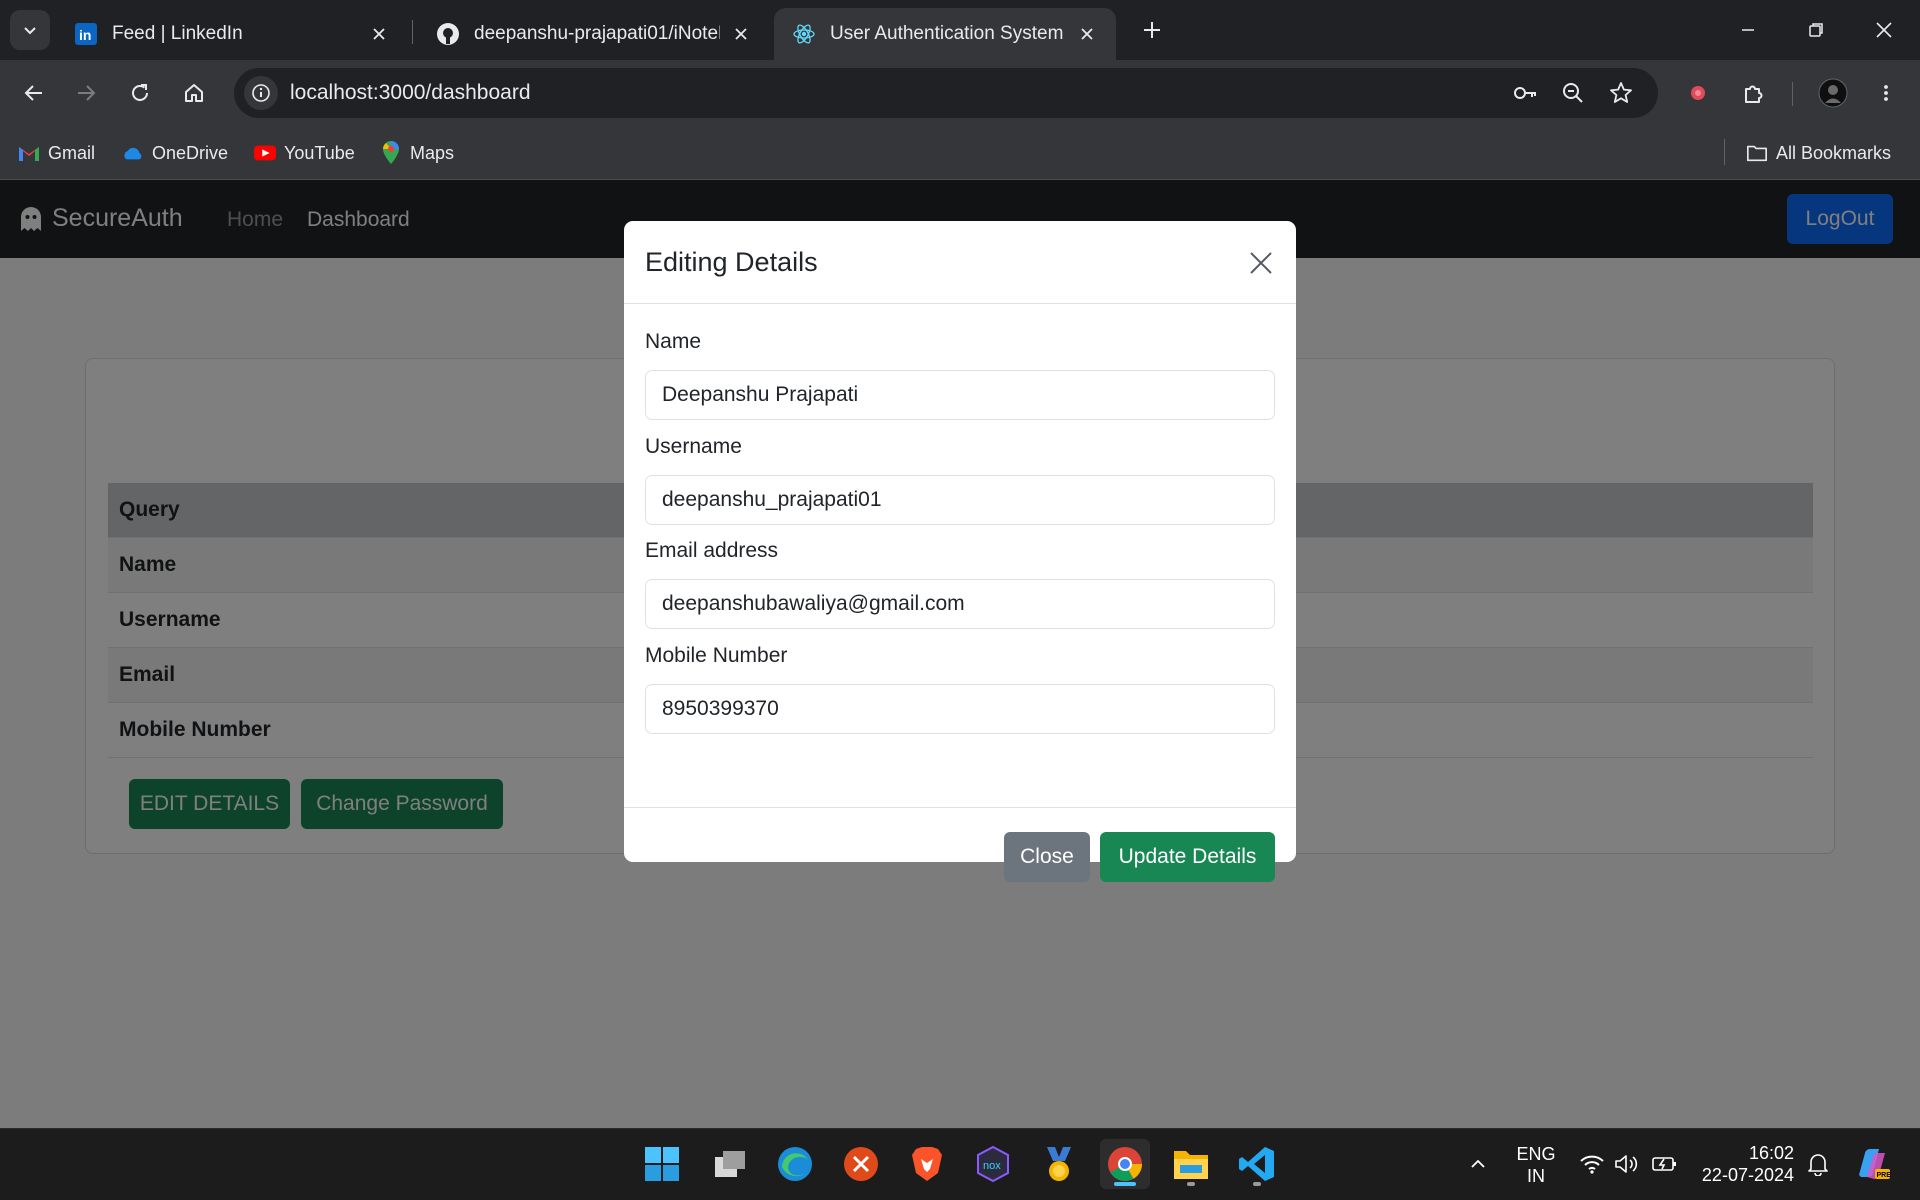 This screenshot has height=1200, width=1920. I want to click on modal-header: Editing Details, so click(960, 262).